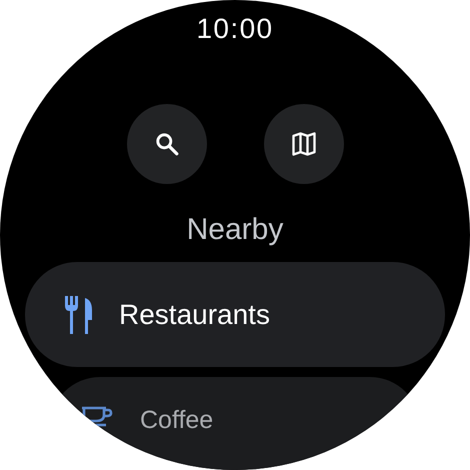  I want to click on section-title: Nearby, so click(235, 230).